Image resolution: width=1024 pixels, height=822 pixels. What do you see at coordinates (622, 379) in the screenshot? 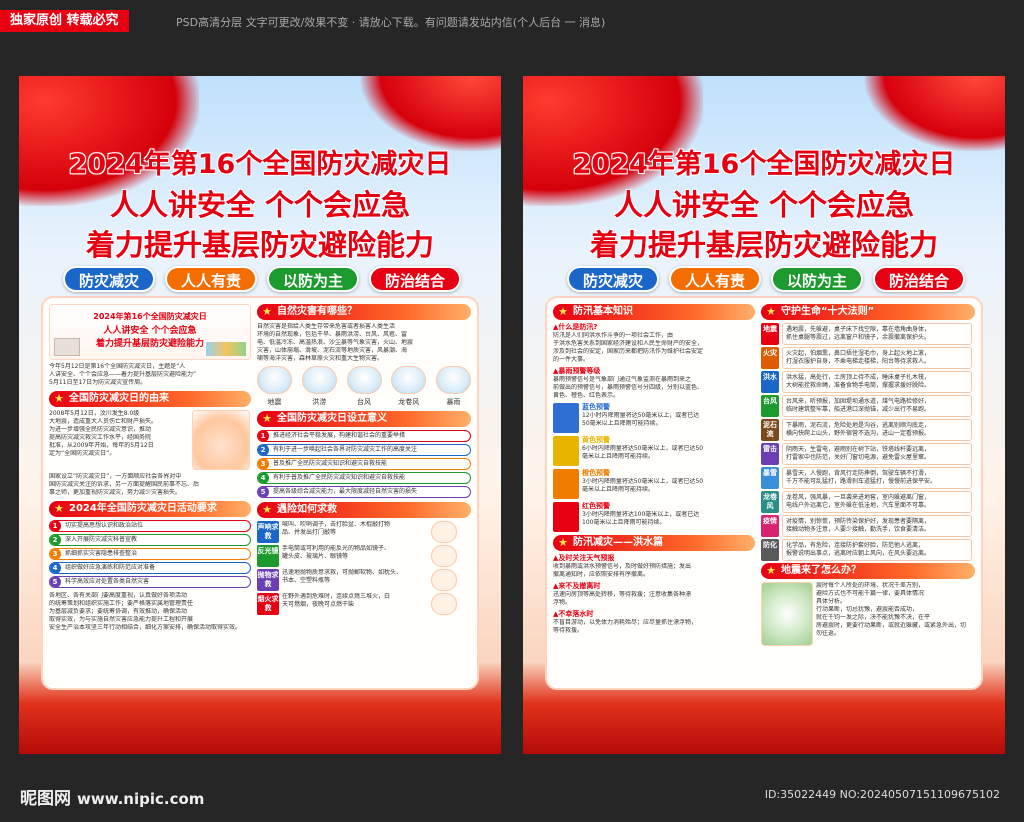
I see `text-line: 暴雨预警信号是气象部门通过气象监测在暴雨到来之` at bounding box center [622, 379].